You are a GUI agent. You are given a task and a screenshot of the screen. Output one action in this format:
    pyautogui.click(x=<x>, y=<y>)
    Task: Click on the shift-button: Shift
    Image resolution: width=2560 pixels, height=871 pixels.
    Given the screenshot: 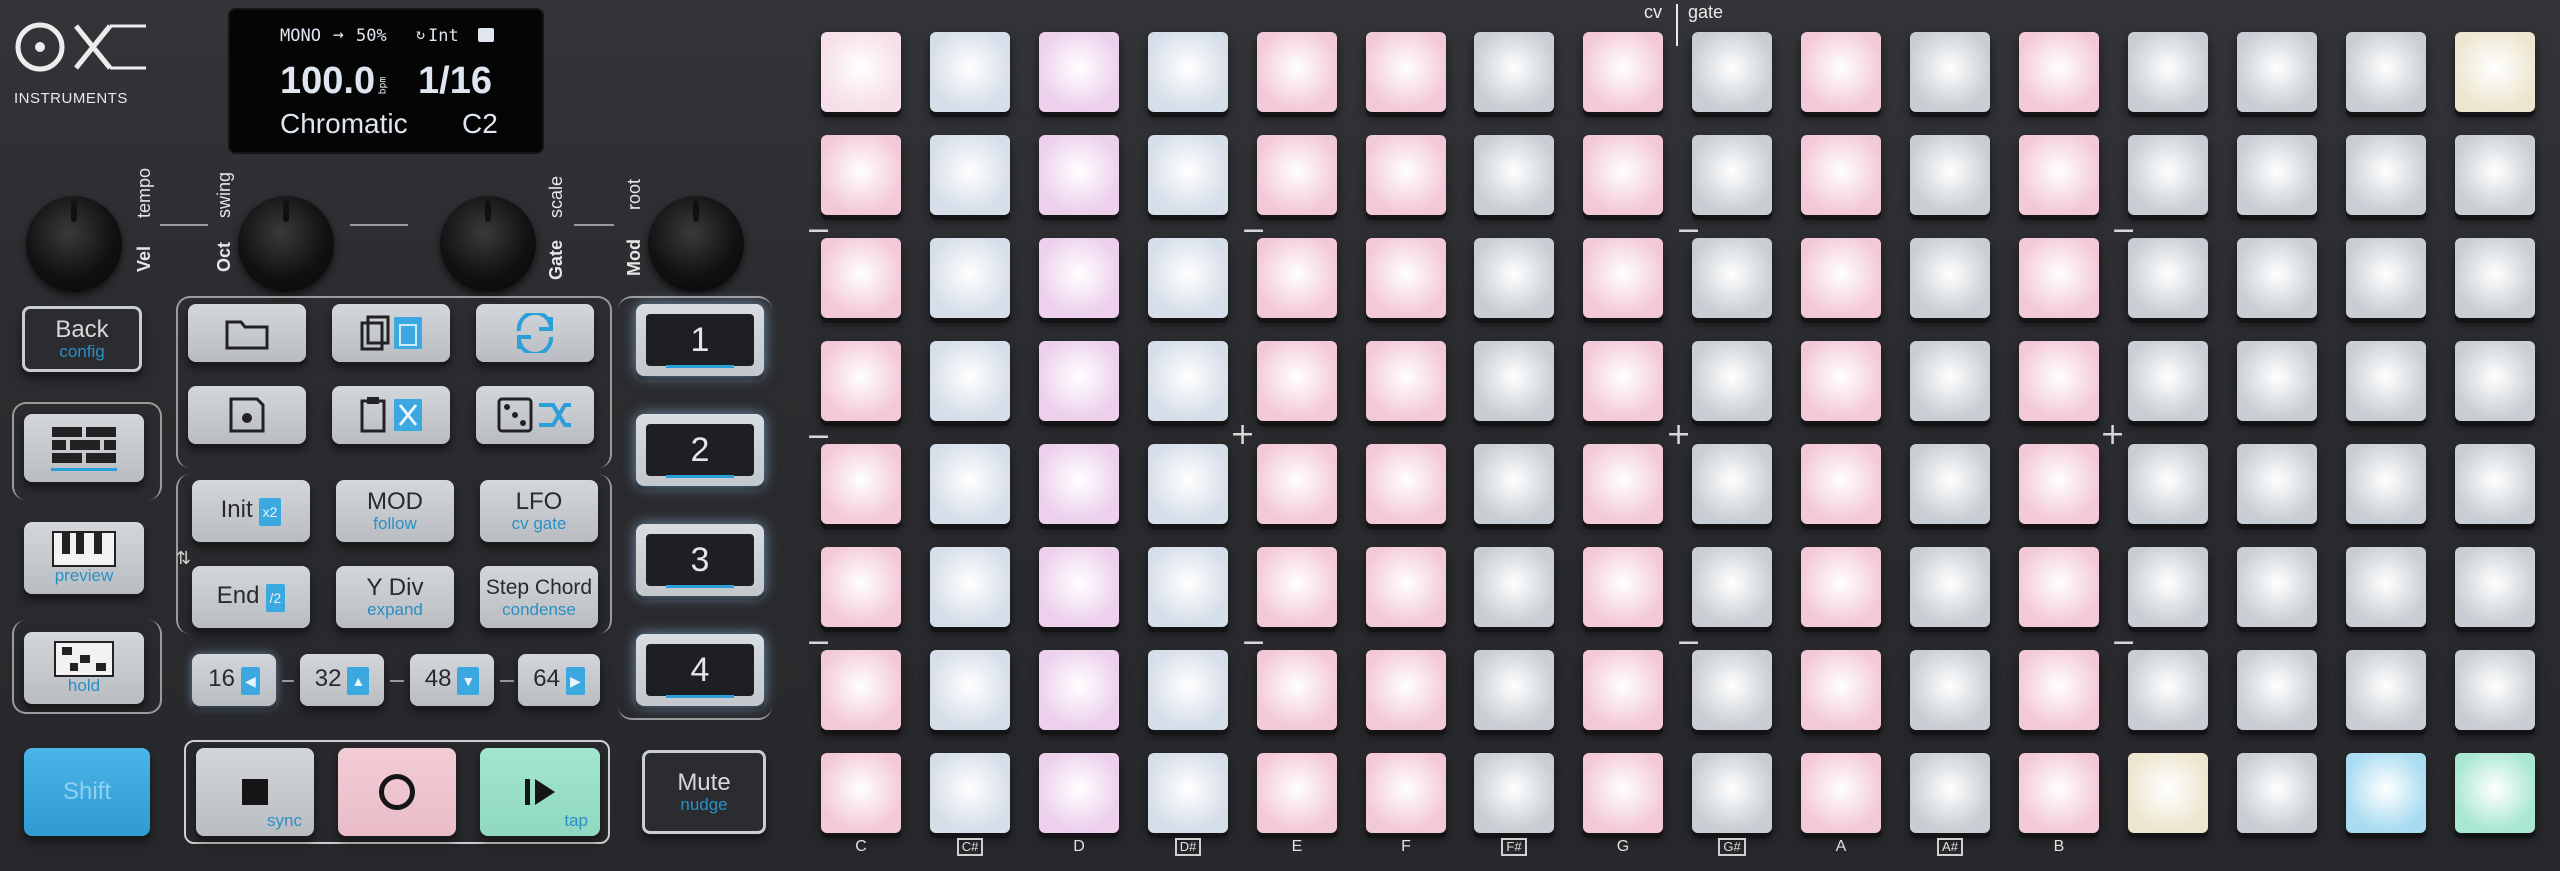 What is the action you would take?
    pyautogui.click(x=87, y=792)
    